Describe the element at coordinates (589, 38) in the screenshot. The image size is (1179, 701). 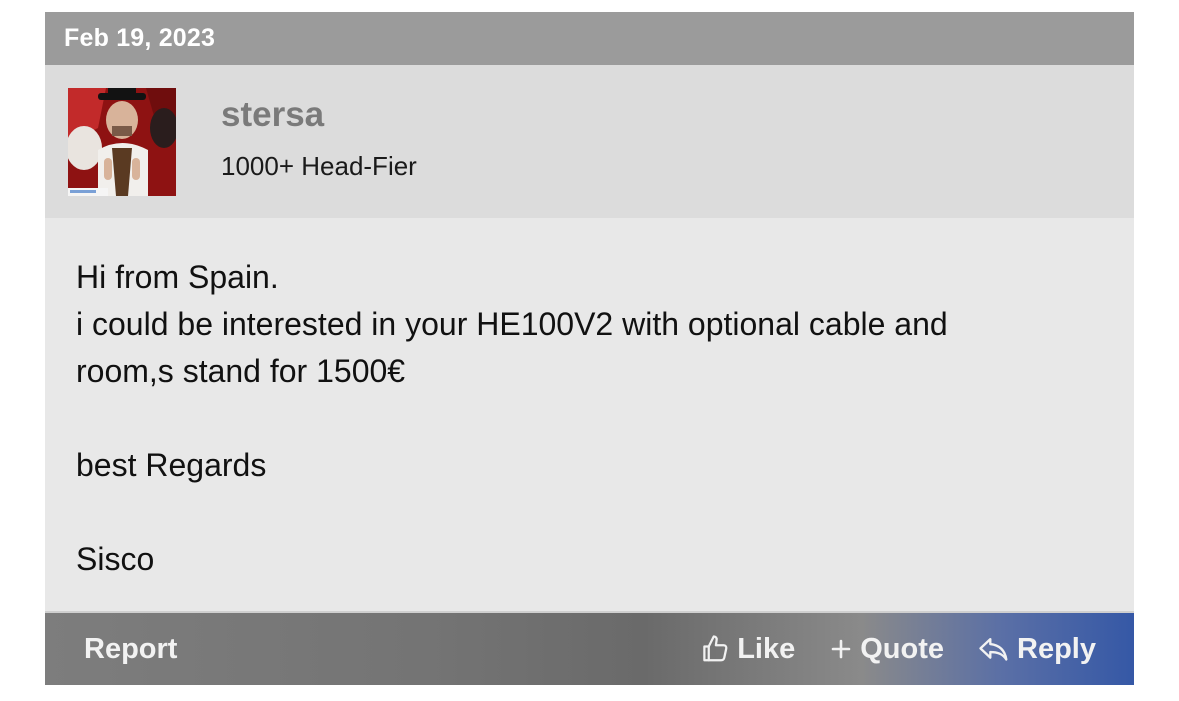
I see `post-date-bar: Feb 19, 2023` at that location.